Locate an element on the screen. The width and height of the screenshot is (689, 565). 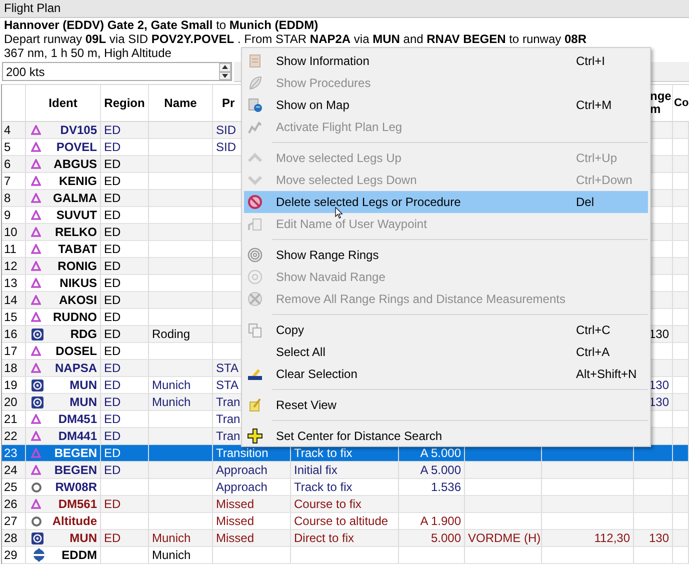
procedure-cell: Transition is located at coordinates (242, 453).